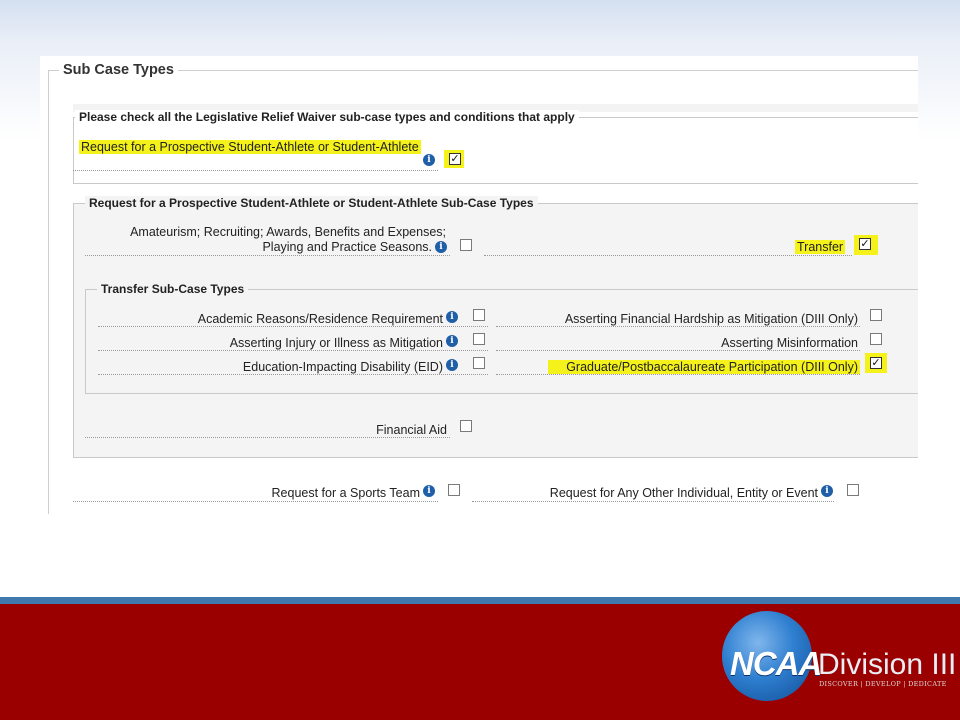 The width and height of the screenshot is (960, 720). Describe the element at coordinates (345, 493) in the screenshot. I see `sports-team-label: Request for a Sports Team` at that location.